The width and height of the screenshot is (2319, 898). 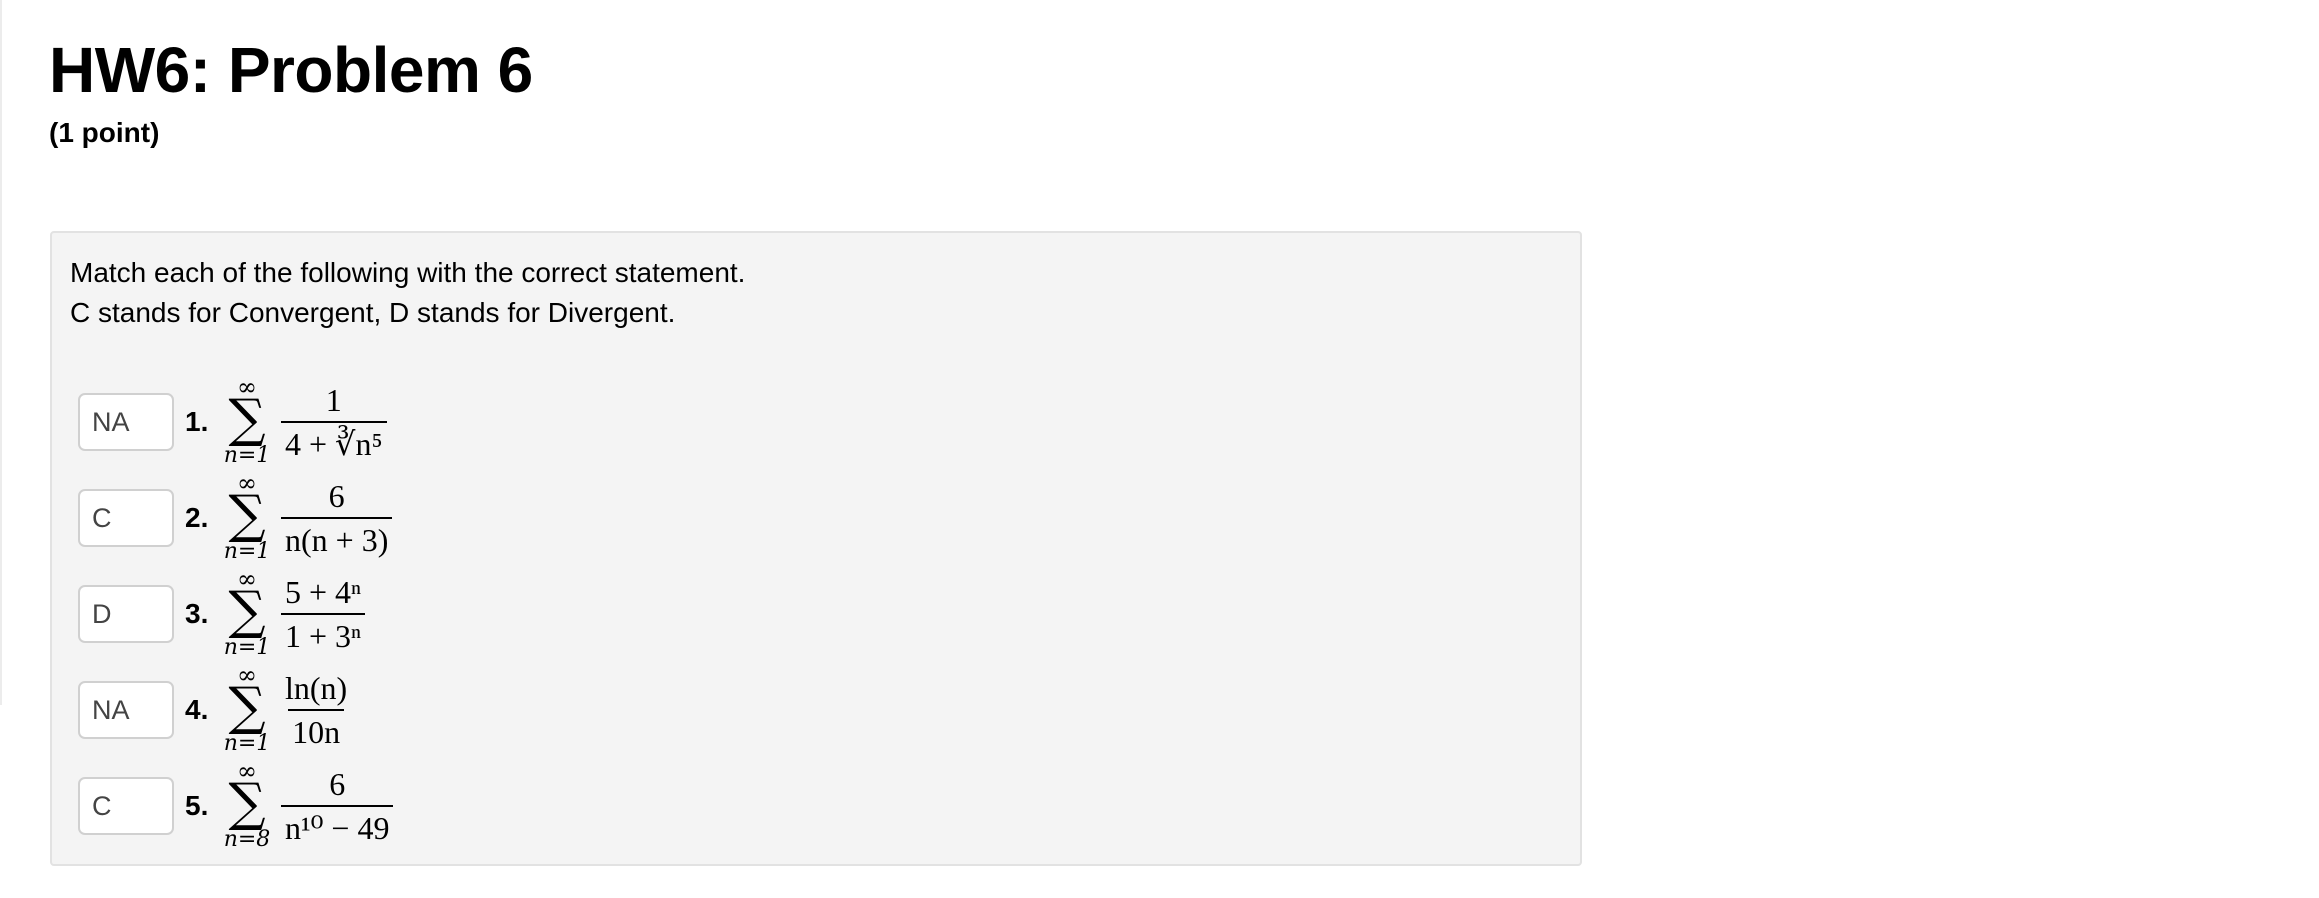 I want to click on fraction: 6 n¹⁰ − 49, so click(x=337, y=806).